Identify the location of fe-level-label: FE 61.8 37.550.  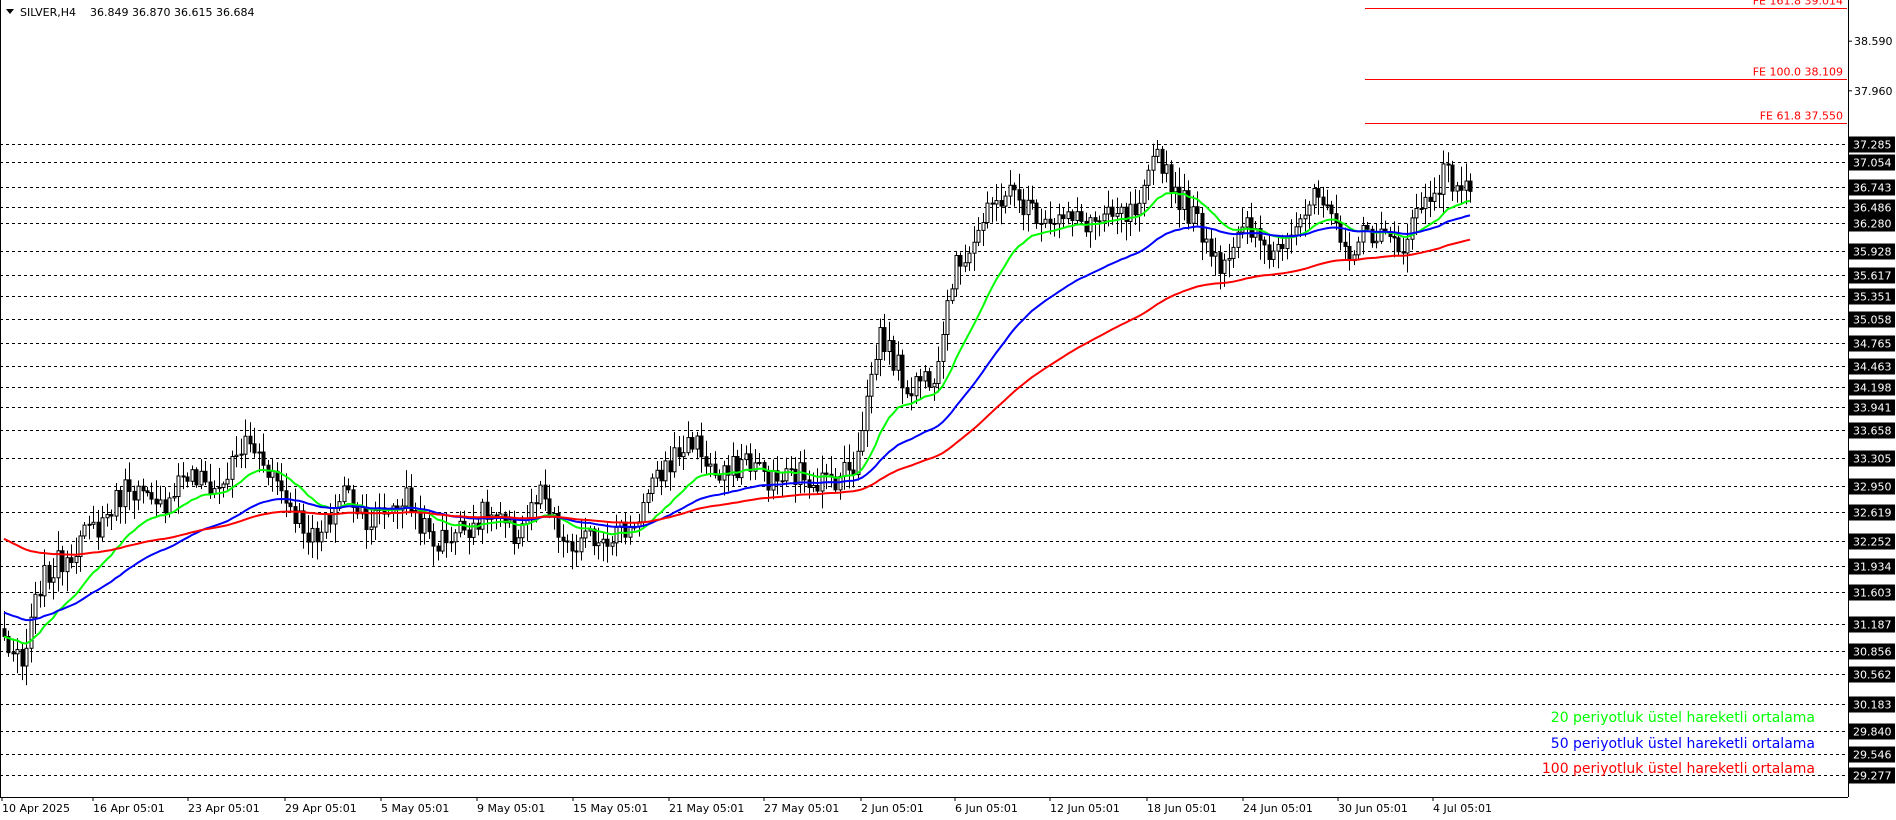
(1801, 116).